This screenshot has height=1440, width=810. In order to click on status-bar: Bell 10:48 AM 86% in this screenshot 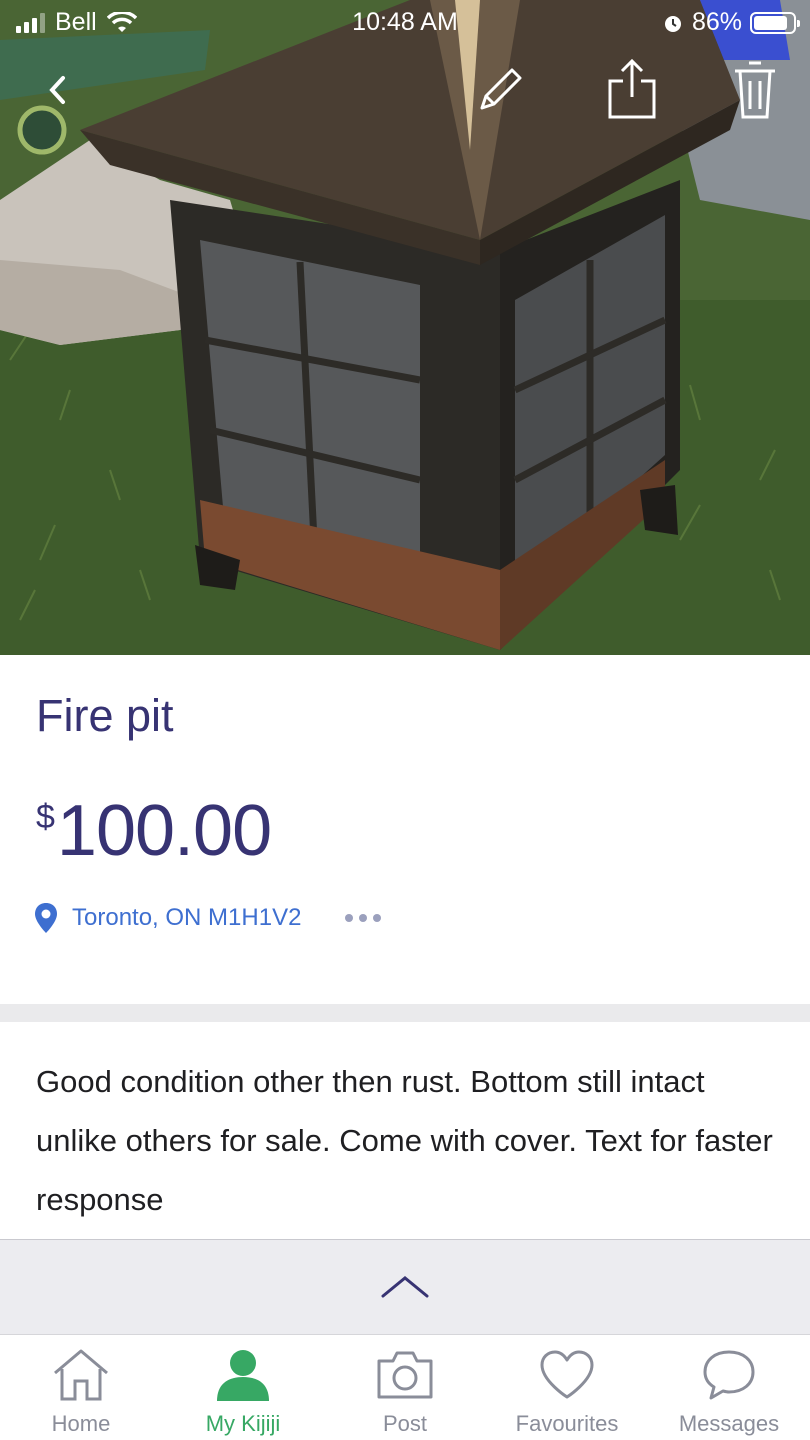, I will do `click(405, 22)`.